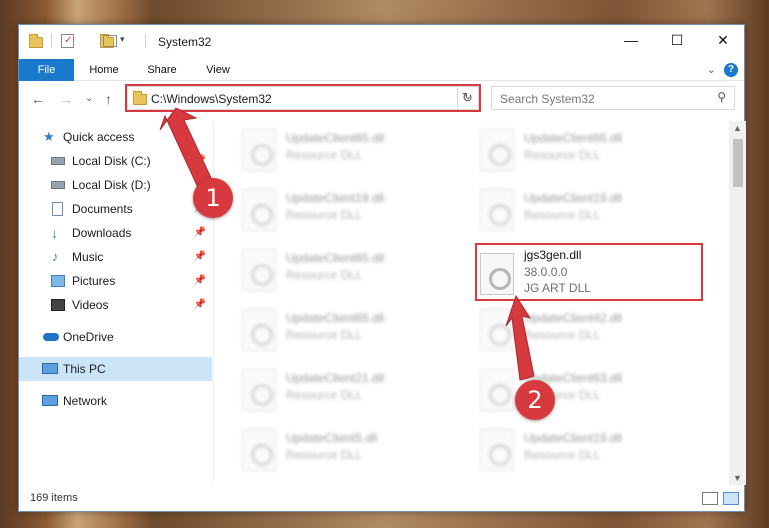 Image resolution: width=769 pixels, height=528 pixels. What do you see at coordinates (115, 305) in the screenshot?
I see `sidebar-item-videos: Videos 📌` at bounding box center [115, 305].